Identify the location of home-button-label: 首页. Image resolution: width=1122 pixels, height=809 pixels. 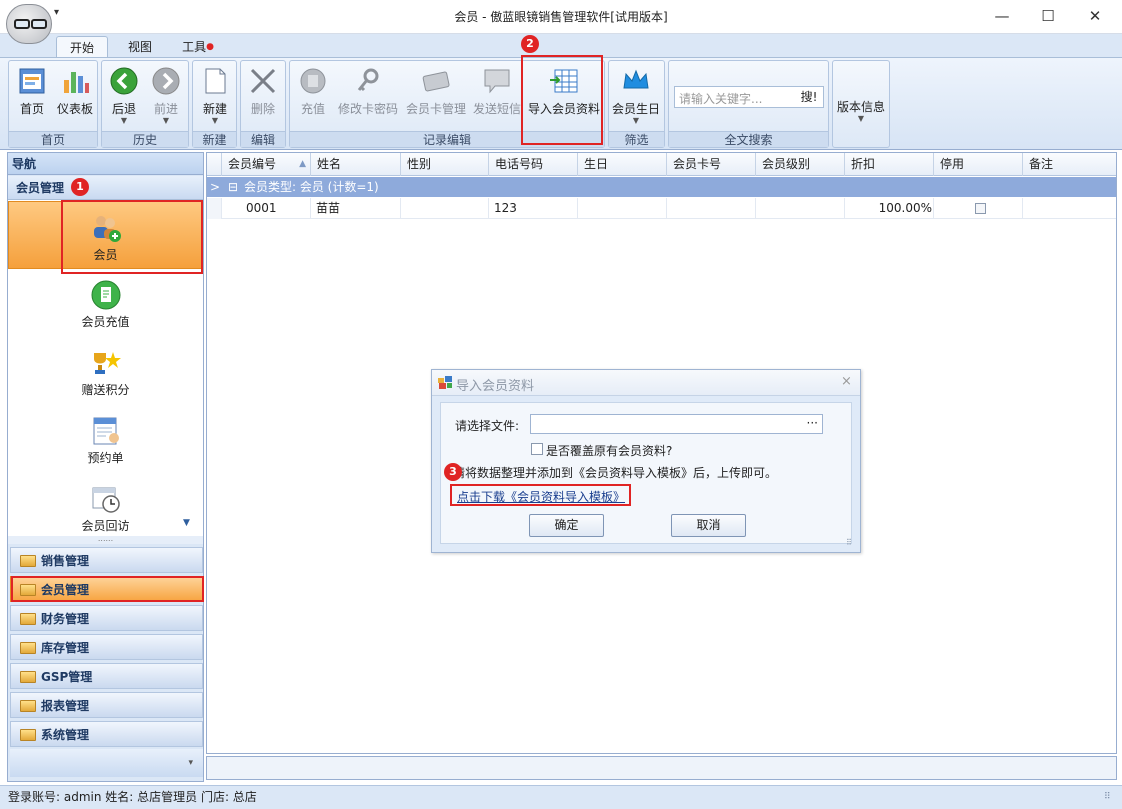
(31, 109).